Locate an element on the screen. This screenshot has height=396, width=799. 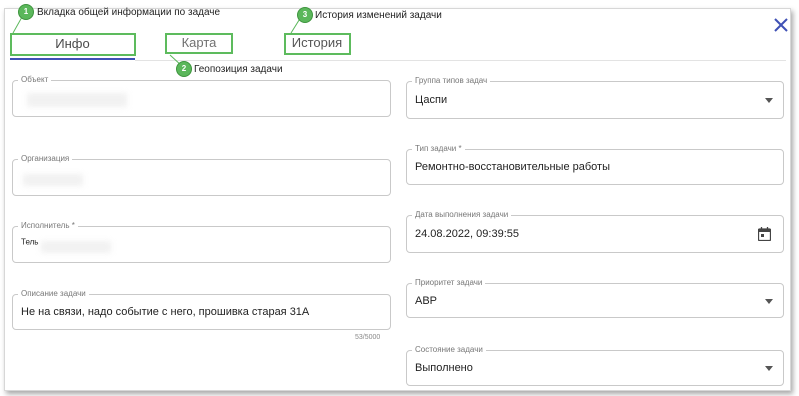
task-type-label: Тип задачи * is located at coordinates (438, 149).